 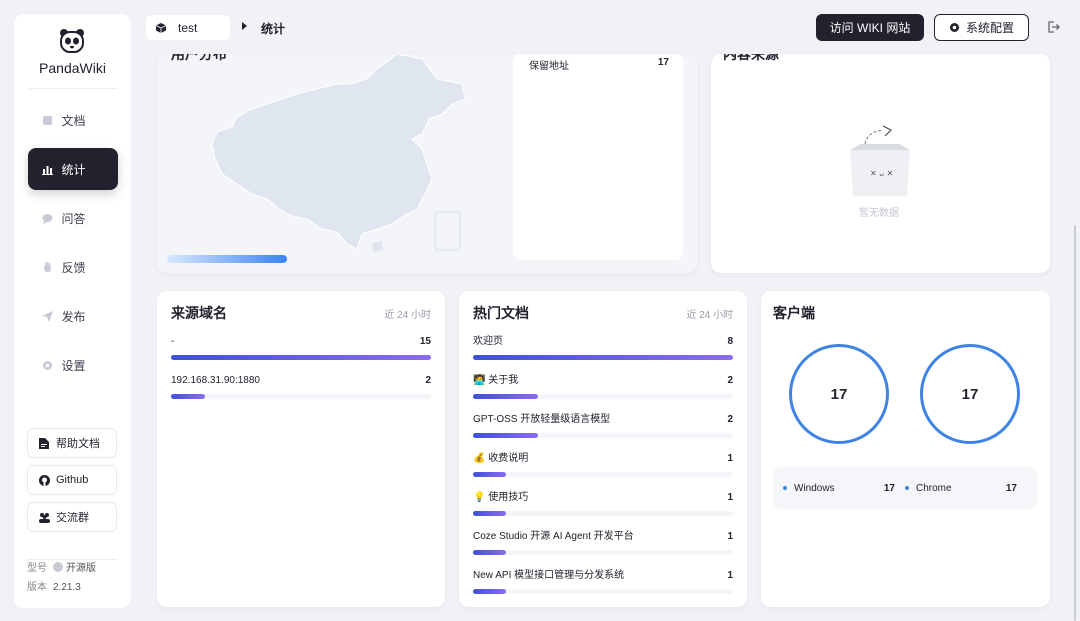 What do you see at coordinates (342, 154) in the screenshot?
I see `china-map` at bounding box center [342, 154].